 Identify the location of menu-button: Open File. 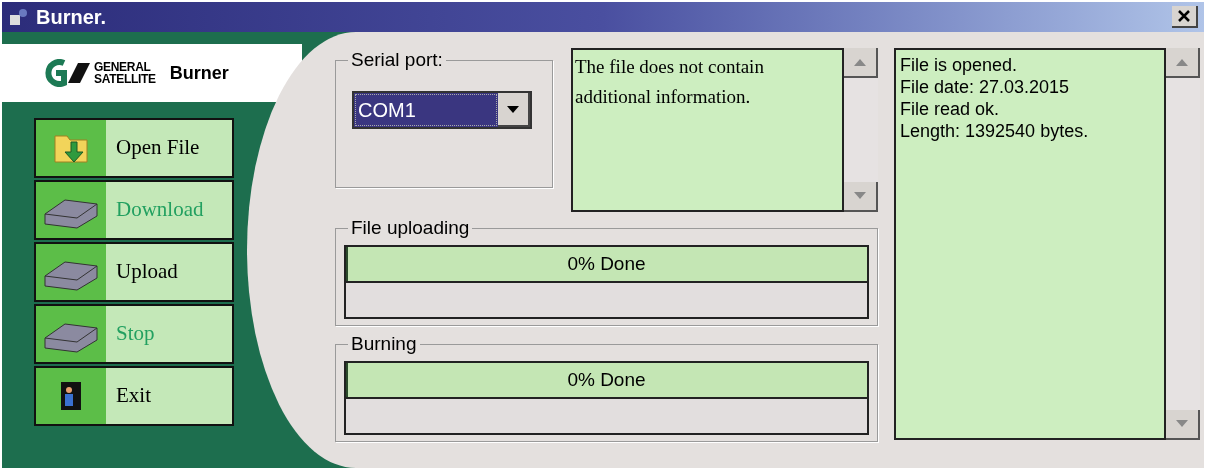
(134, 148).